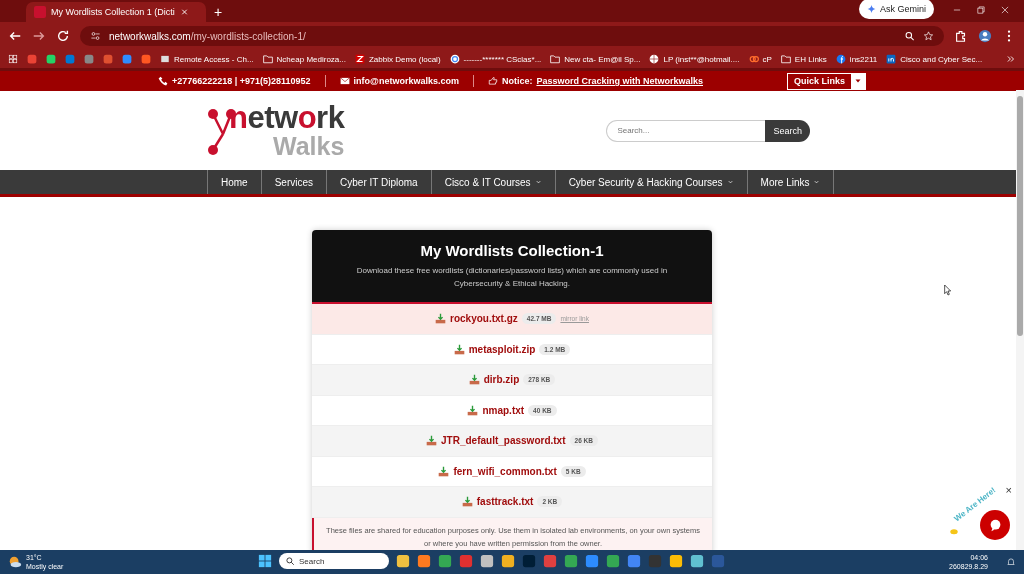 Image resolution: width=1024 pixels, height=574 pixels. What do you see at coordinates (948, 290) in the screenshot?
I see `mouse-cursor-icon` at bounding box center [948, 290].